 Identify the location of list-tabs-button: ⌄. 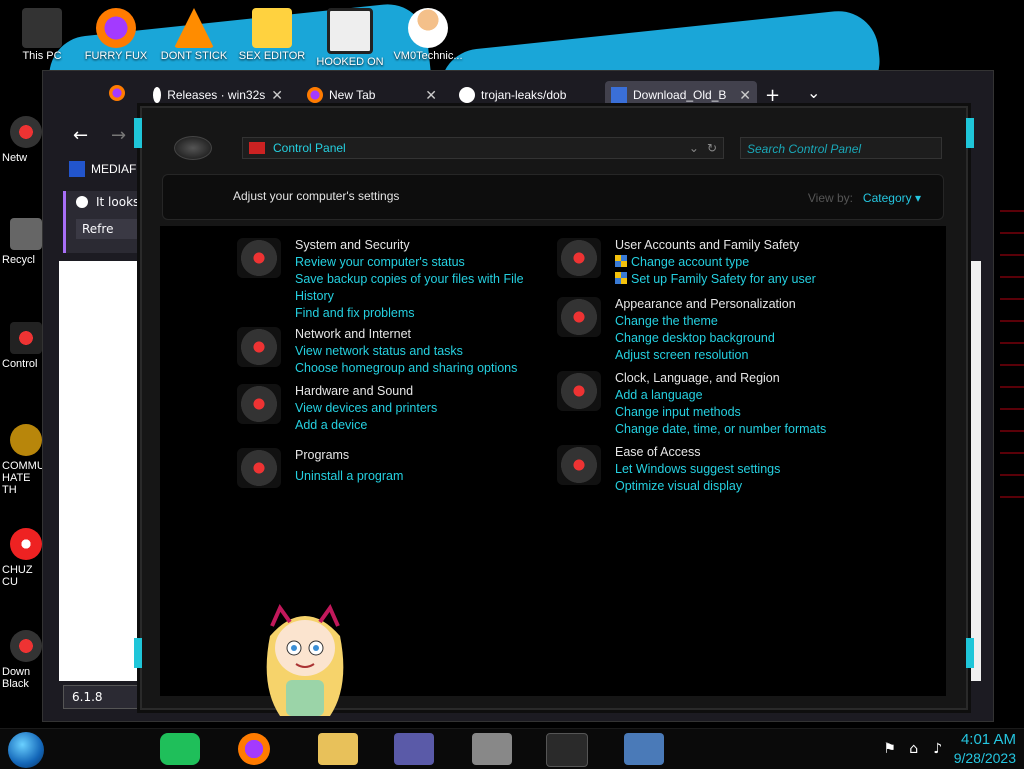
(813, 92).